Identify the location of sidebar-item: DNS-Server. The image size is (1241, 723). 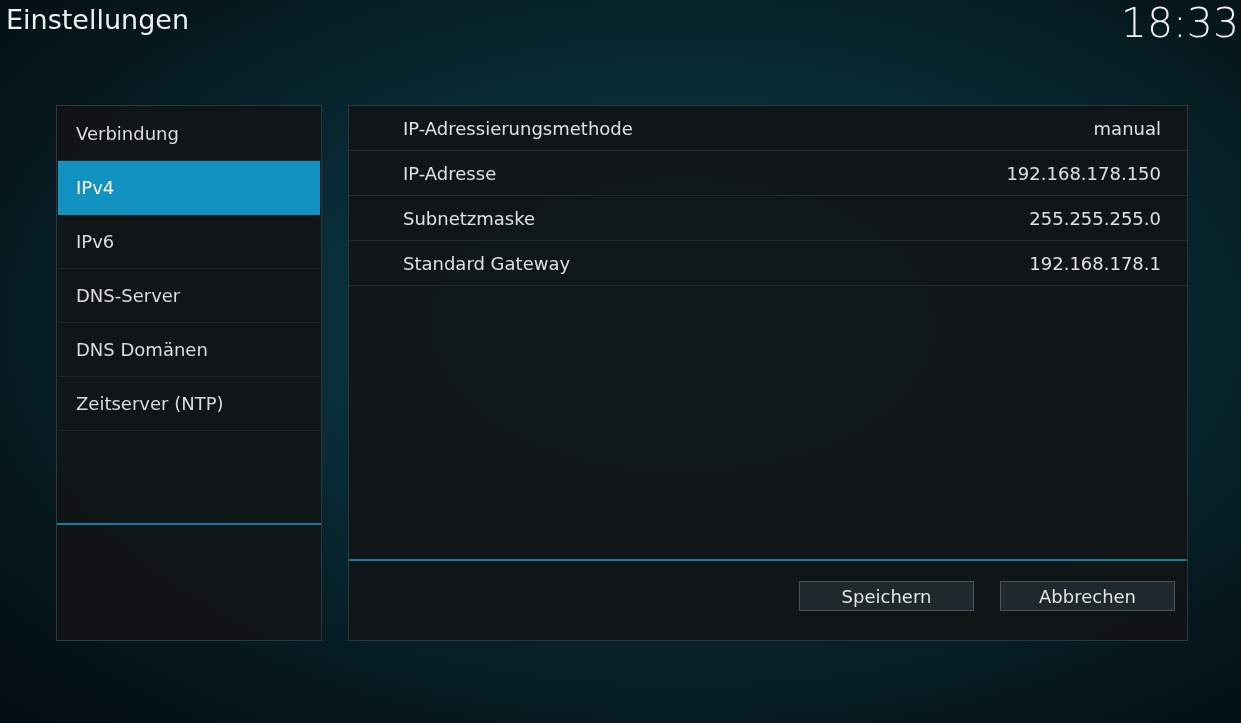
(189, 296).